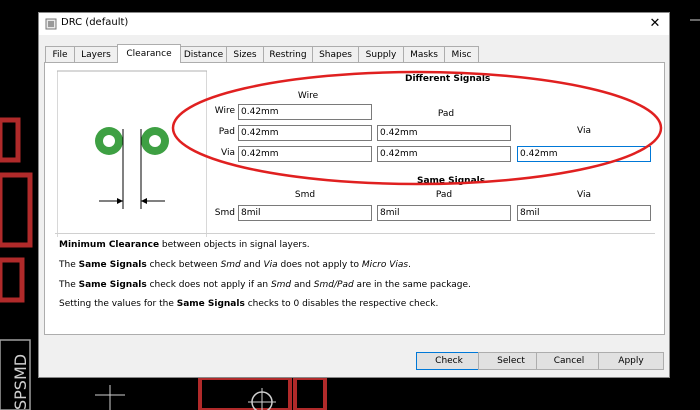  What do you see at coordinates (446, 114) in the screenshot?
I see `col-head-pad: Pad` at bounding box center [446, 114].